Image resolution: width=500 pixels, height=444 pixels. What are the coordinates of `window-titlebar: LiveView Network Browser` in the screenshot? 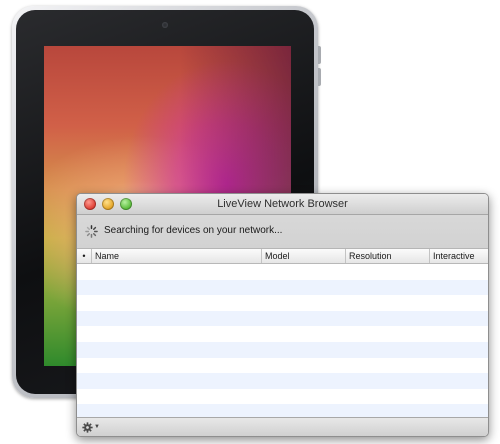 It's located at (282, 204).